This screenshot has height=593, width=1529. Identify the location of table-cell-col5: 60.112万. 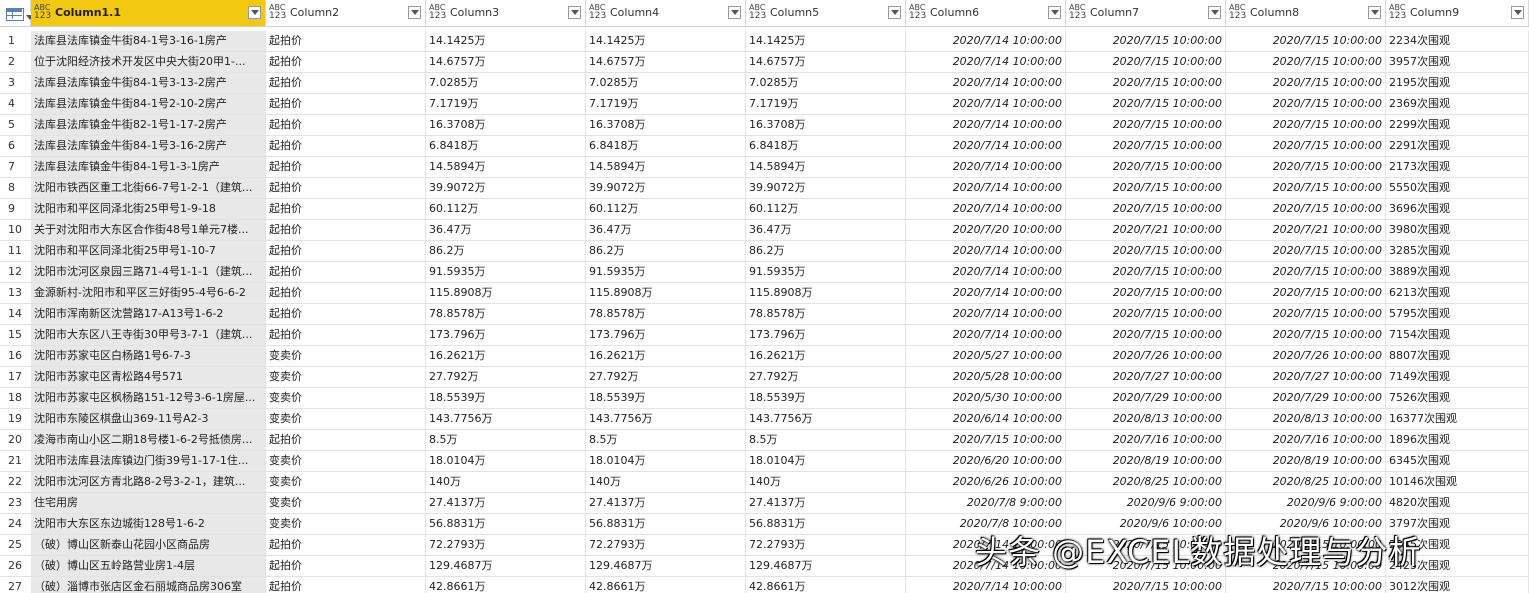
(826, 209).